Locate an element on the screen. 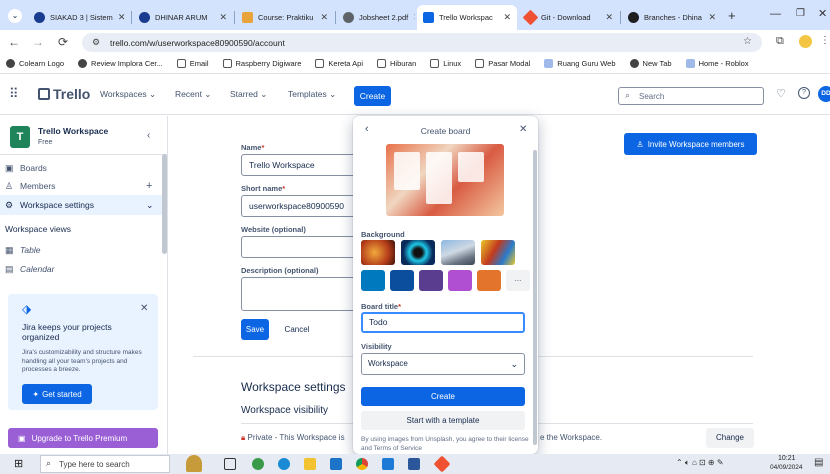 The height and width of the screenshot is (474, 830). word-icon is located at coordinates (414, 464).